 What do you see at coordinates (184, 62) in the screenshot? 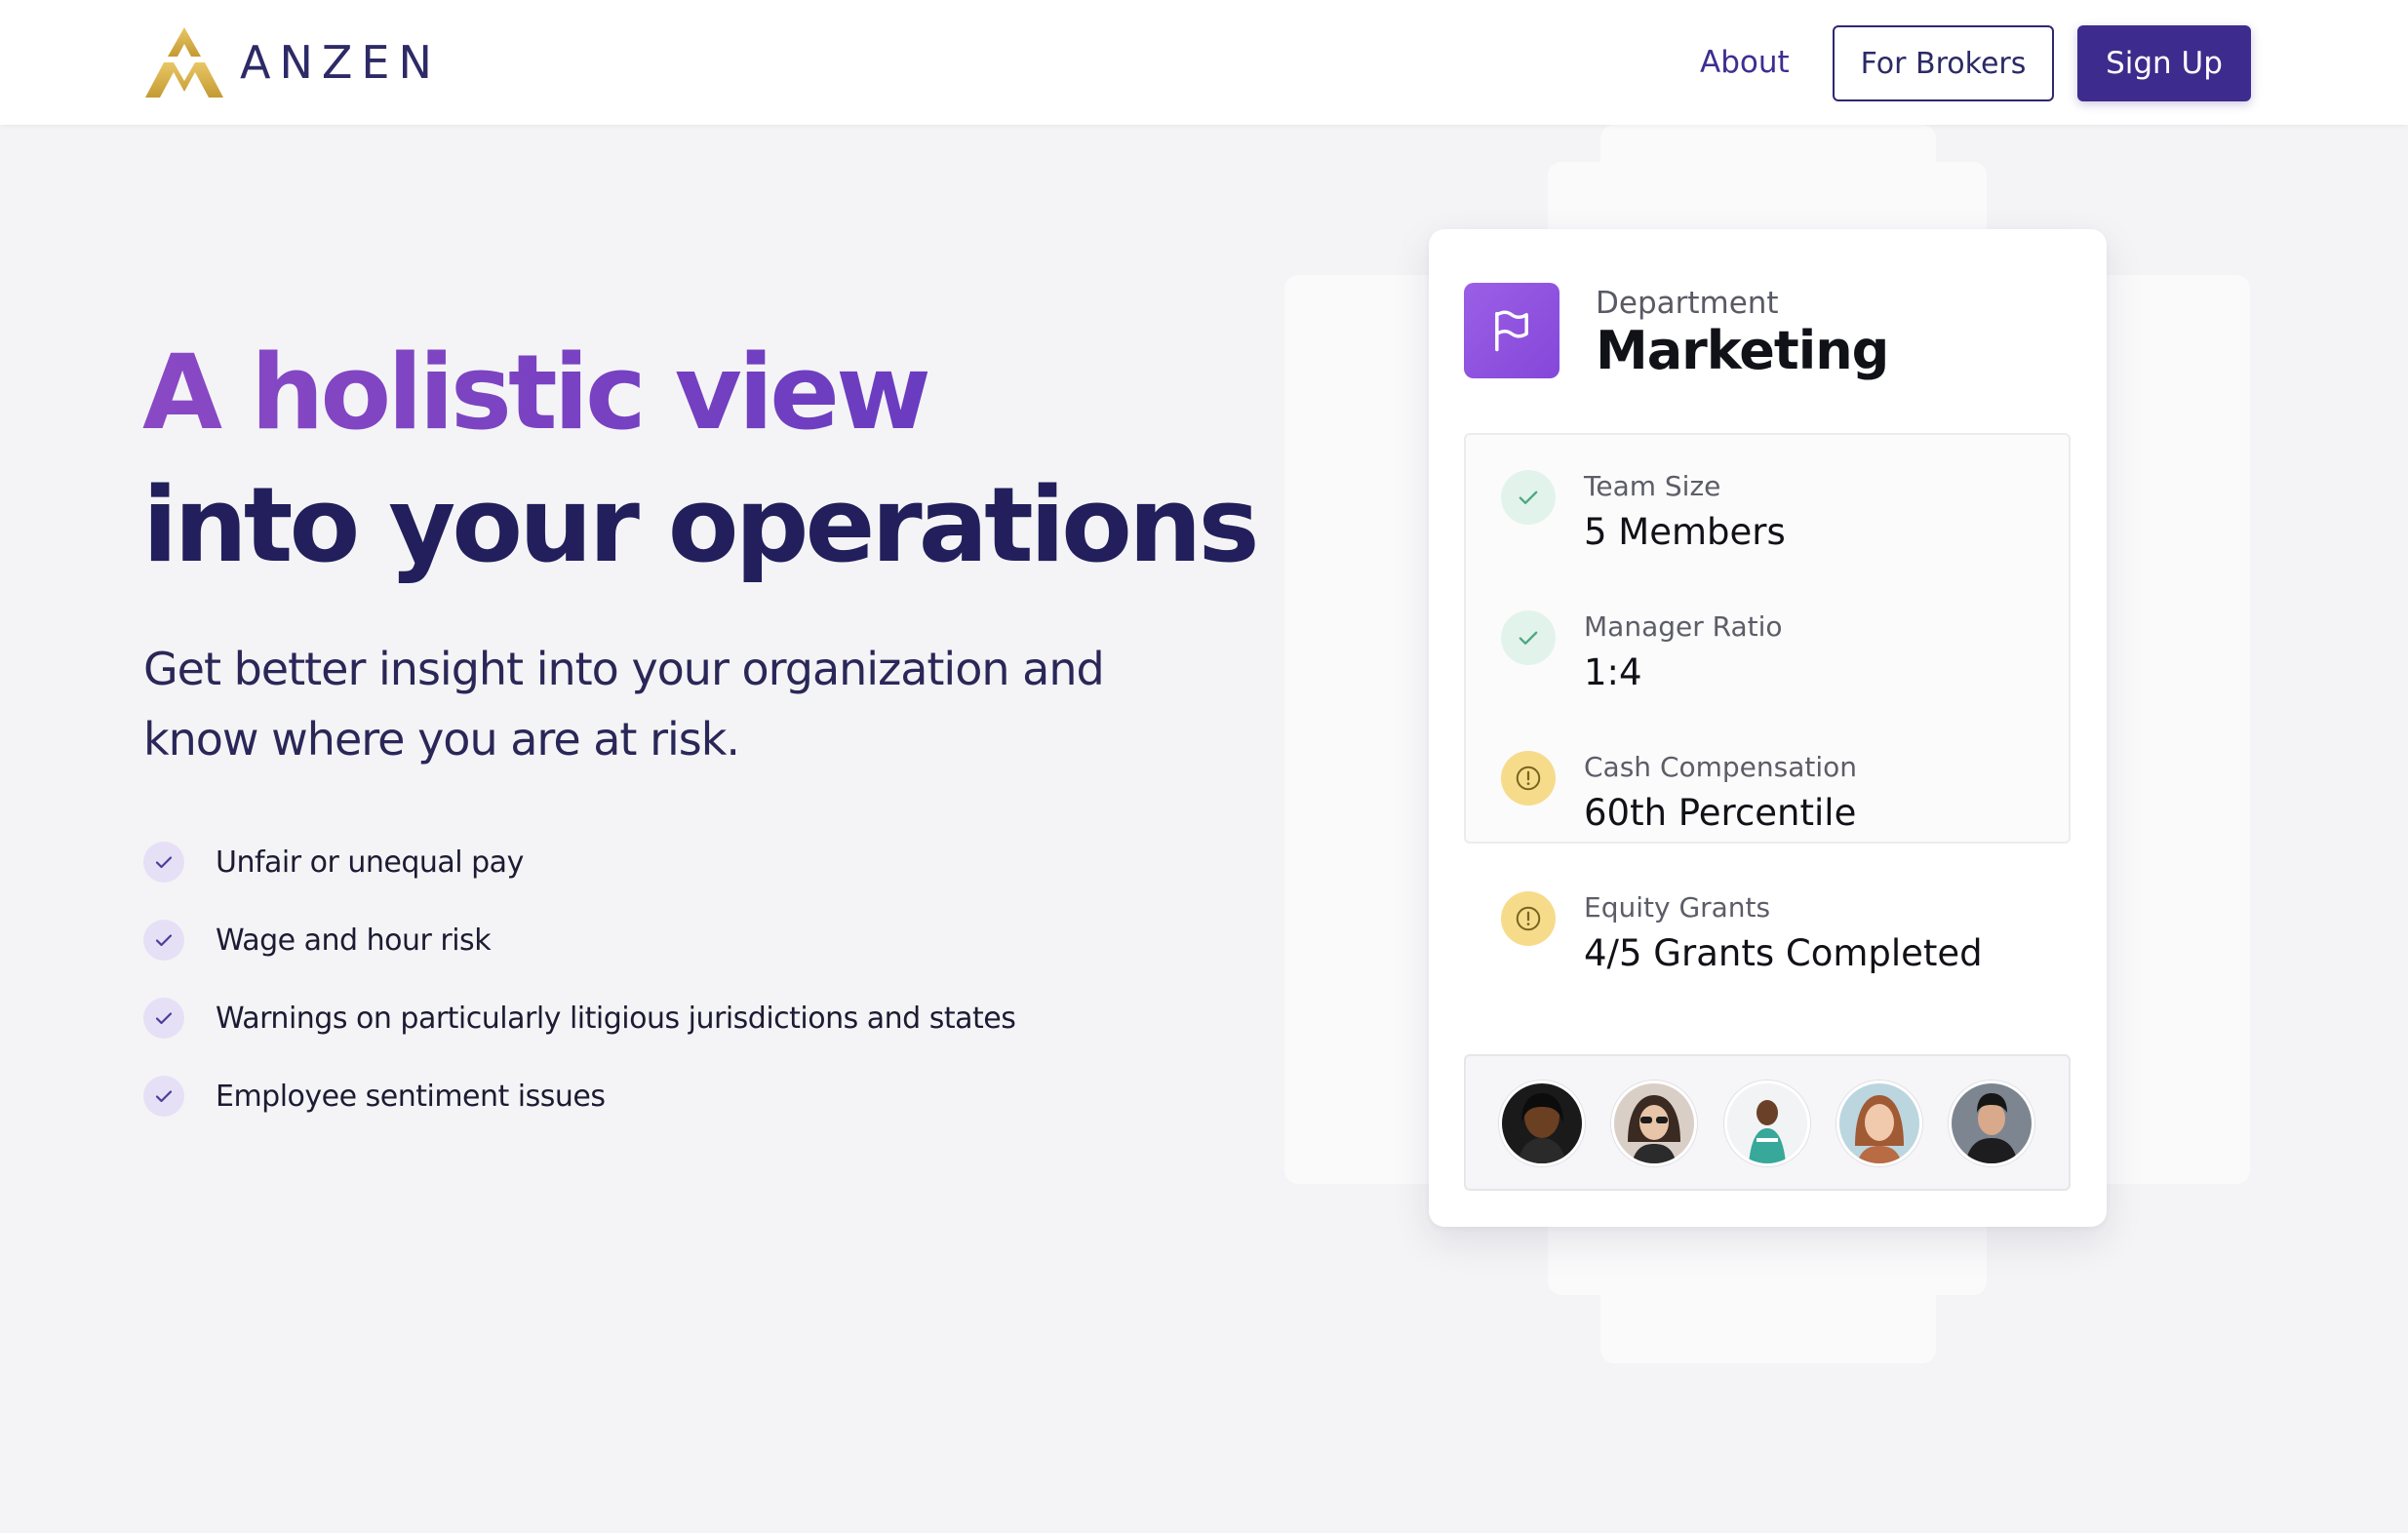
I see `logo-mark-icon` at bounding box center [184, 62].